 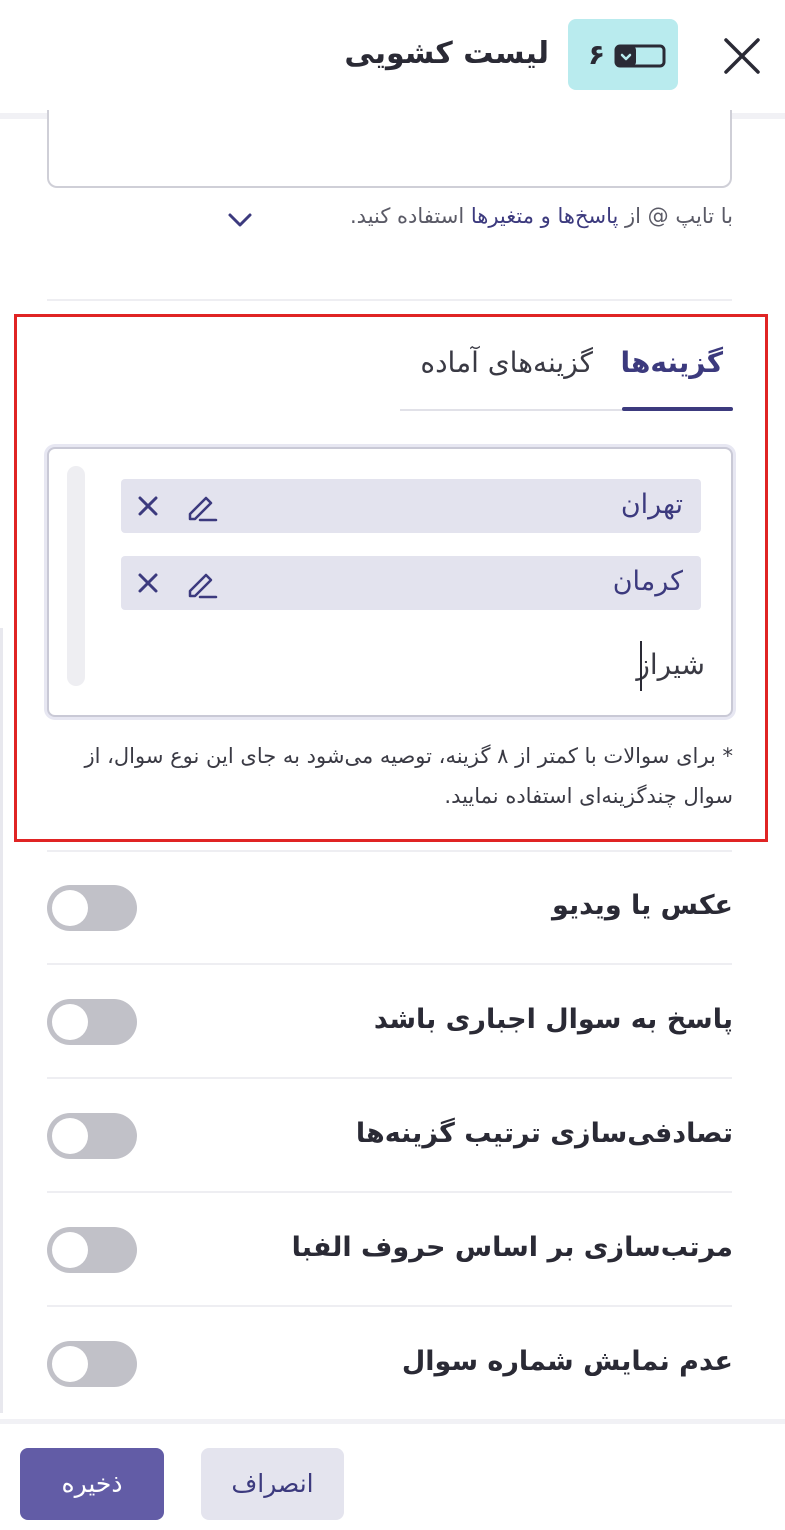 What do you see at coordinates (671, 362) in the screenshot?
I see `tab-options: گزینه‌ها` at bounding box center [671, 362].